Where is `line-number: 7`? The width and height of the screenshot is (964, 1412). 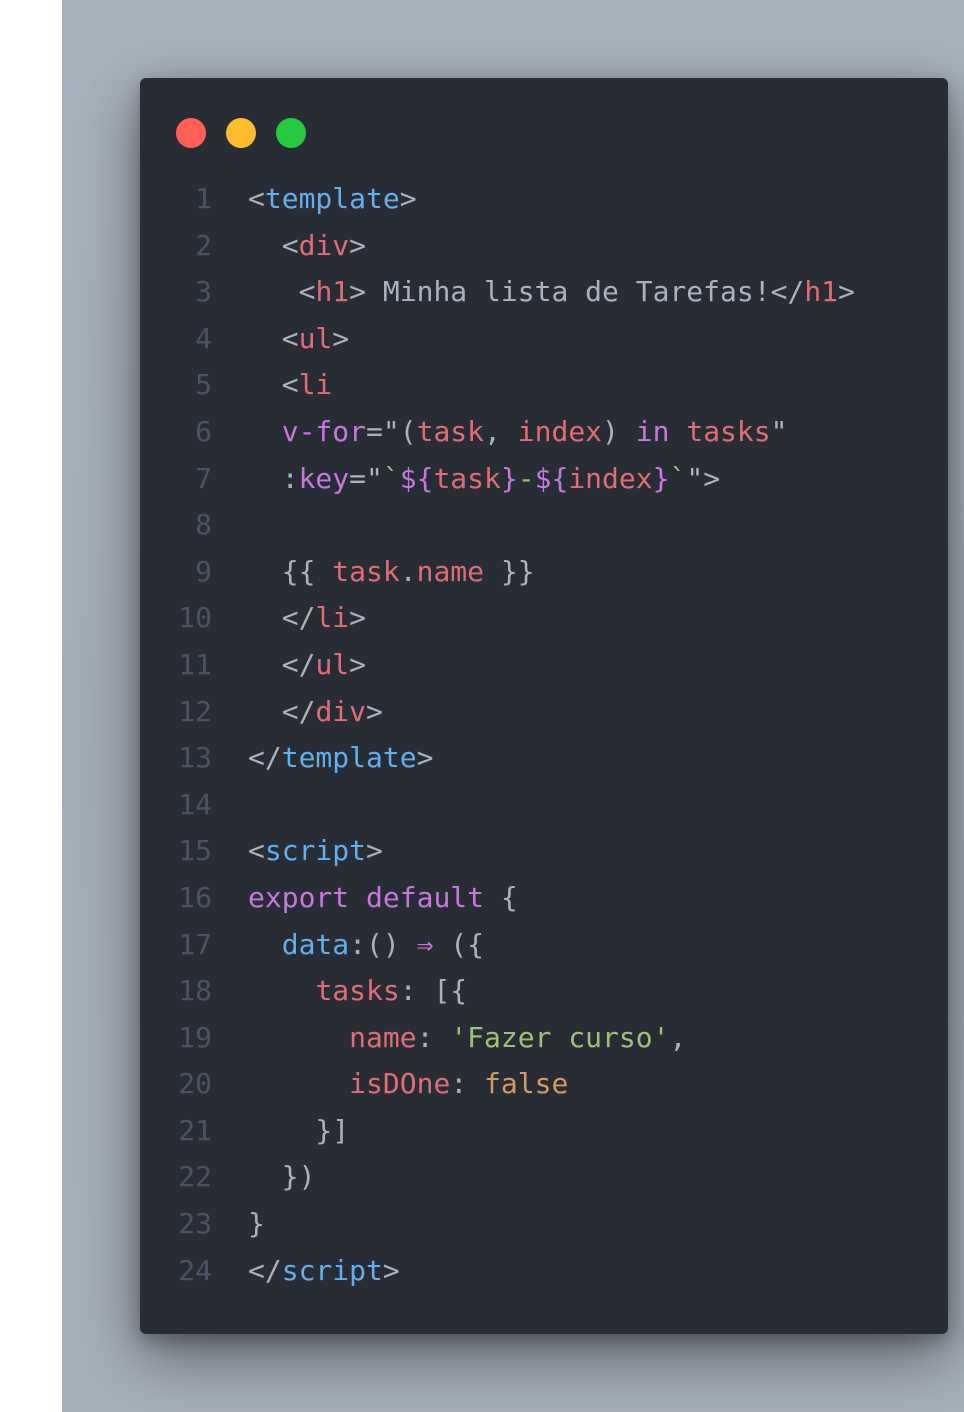
line-number: 7 is located at coordinates (203, 478).